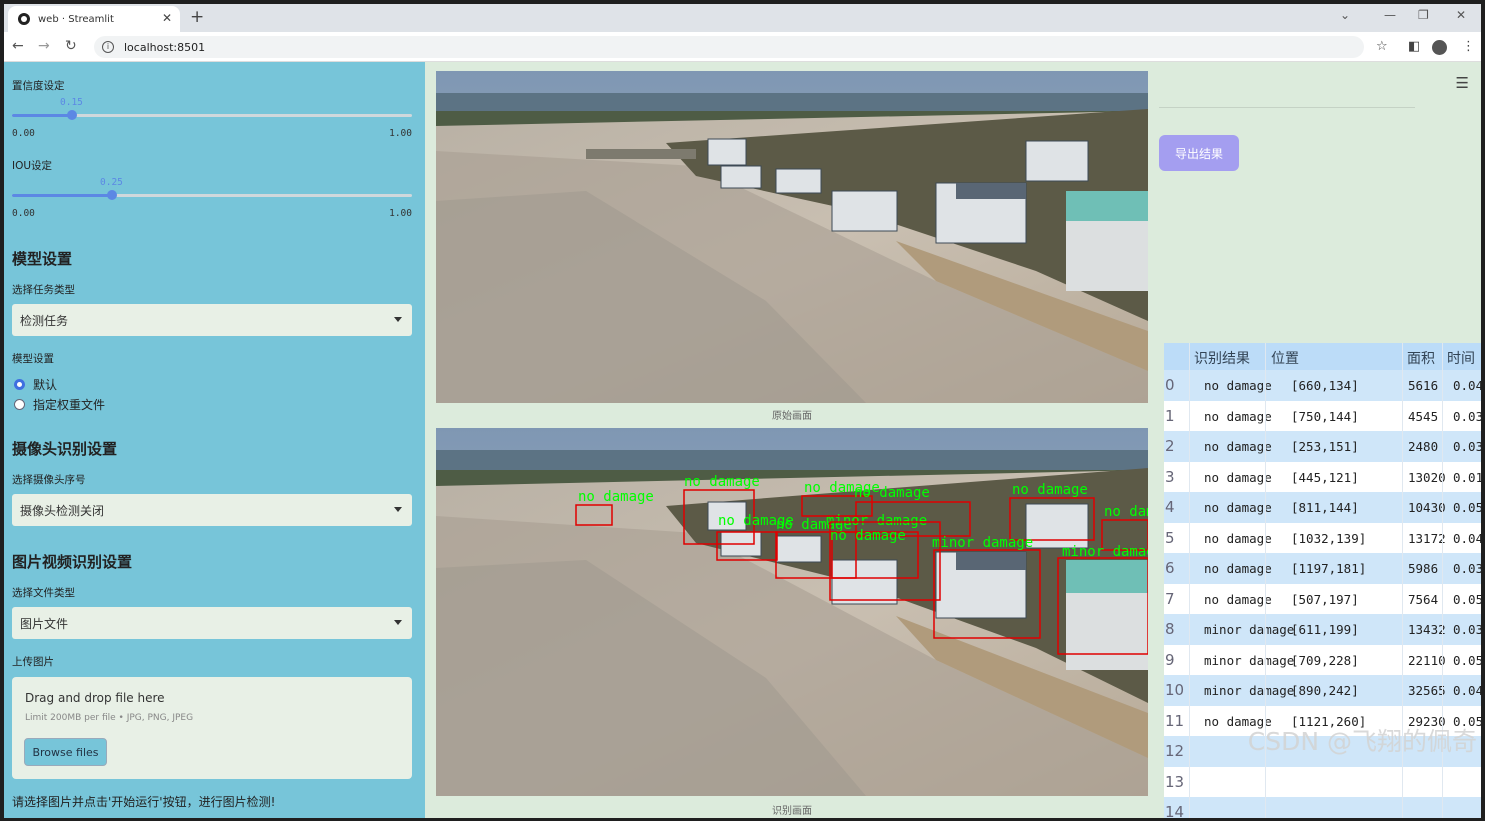 This screenshot has height=821, width=1485. I want to click on tab-strip: web · Streamlit ✕ + ⌄ — ❐ ✕, so click(742, 18).